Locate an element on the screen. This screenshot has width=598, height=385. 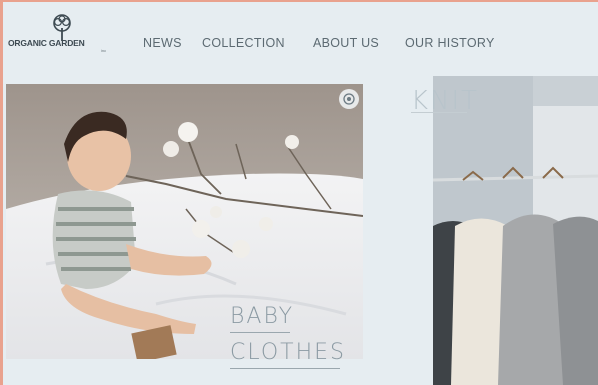
clothes-label-underline is located at coordinates (285, 368).